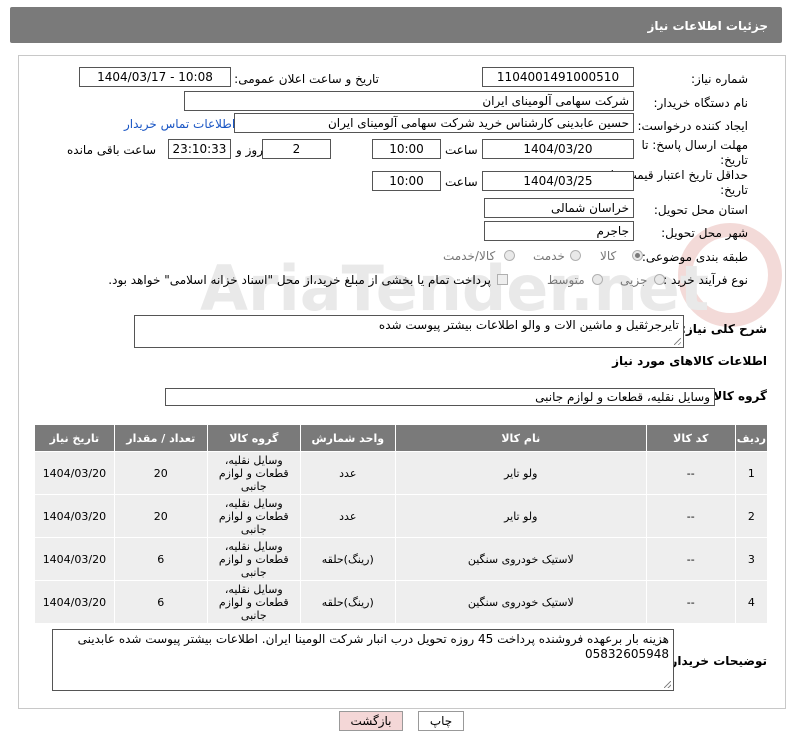  I want to click on category-goods-label: کالا, so click(608, 256).